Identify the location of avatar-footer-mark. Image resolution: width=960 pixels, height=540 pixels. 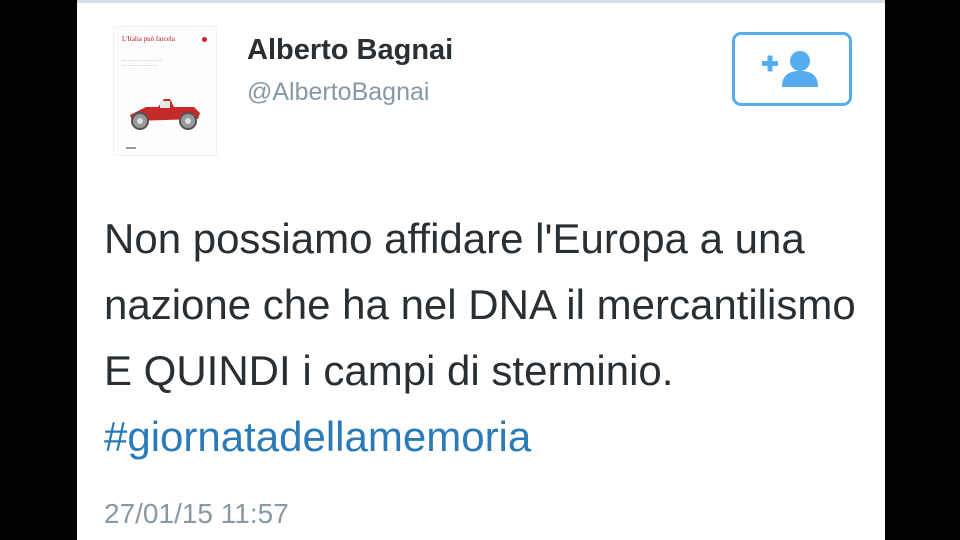
(131, 148).